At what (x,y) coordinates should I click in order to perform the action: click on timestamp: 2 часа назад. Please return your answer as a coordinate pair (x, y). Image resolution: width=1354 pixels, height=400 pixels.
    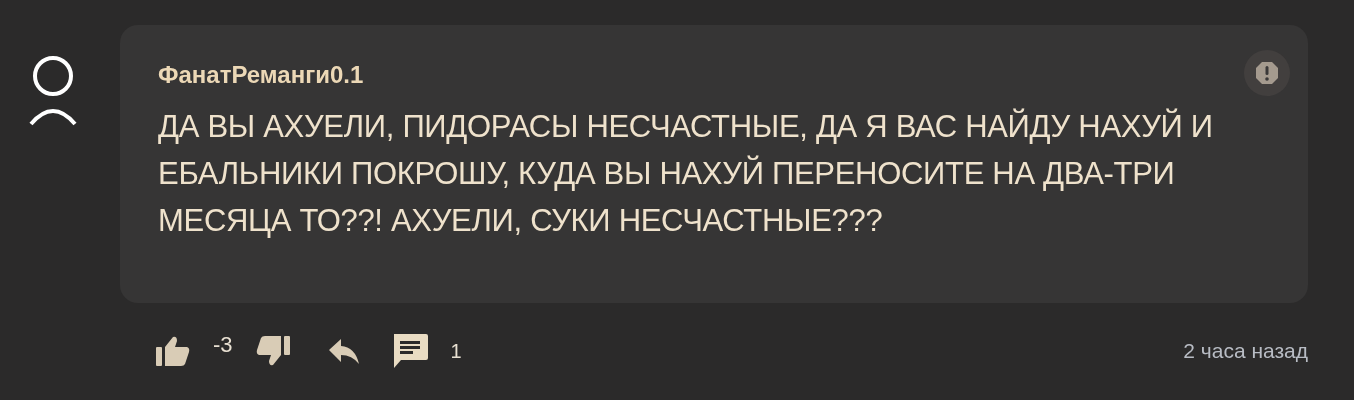
    Looking at the image, I should click on (1245, 351).